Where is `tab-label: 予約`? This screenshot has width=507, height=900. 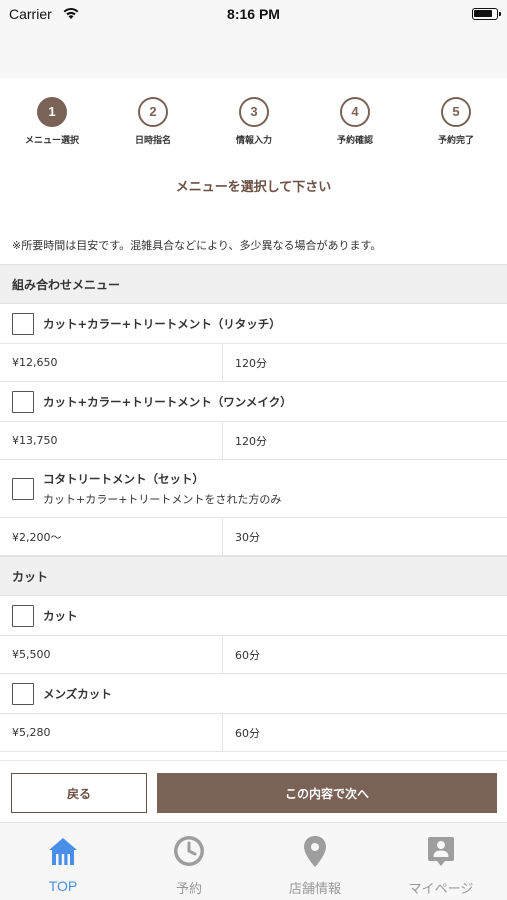
tab-label: 予約 is located at coordinates (188, 889).